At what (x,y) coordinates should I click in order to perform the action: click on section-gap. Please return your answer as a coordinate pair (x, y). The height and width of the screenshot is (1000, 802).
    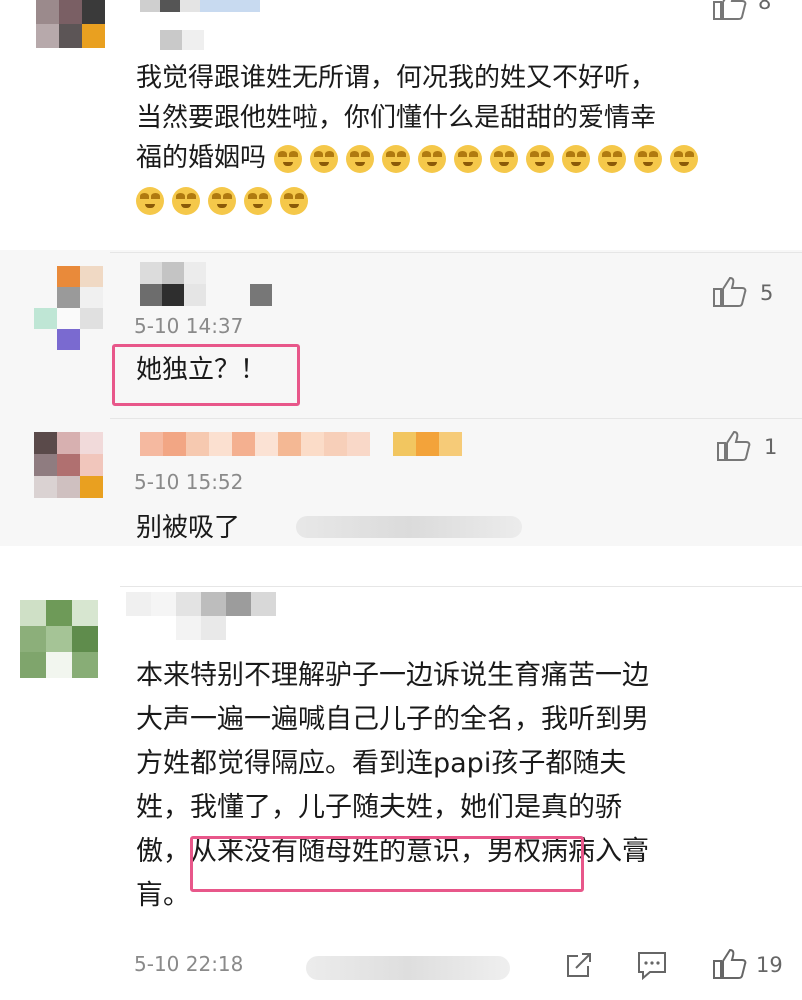
    Looking at the image, I should click on (401, 566).